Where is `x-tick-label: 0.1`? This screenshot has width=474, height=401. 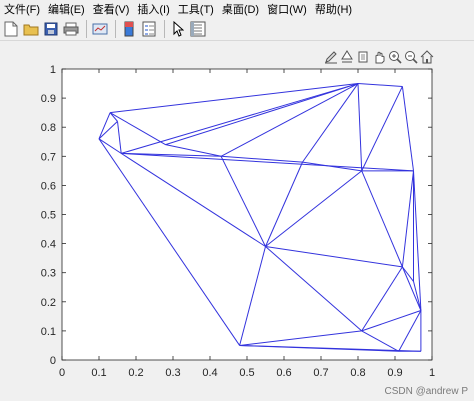
x-tick-label: 0.1 is located at coordinates (98, 373).